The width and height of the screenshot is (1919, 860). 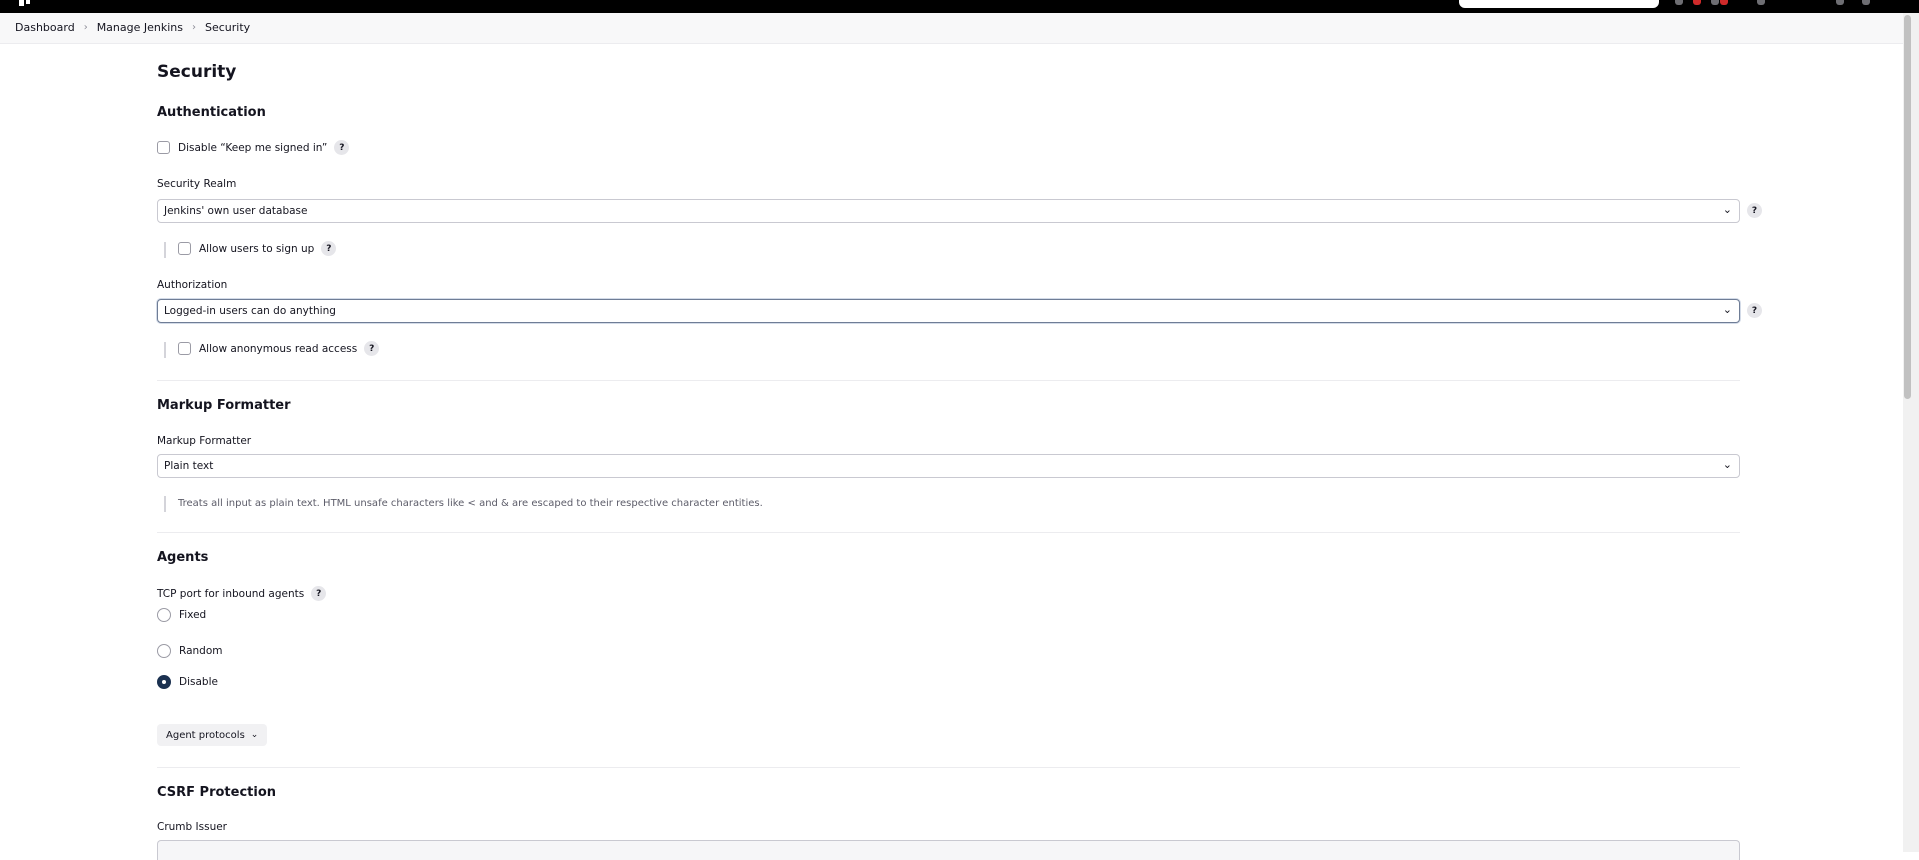 I want to click on allow-signup-label: Allow users to sign up, so click(x=256, y=249).